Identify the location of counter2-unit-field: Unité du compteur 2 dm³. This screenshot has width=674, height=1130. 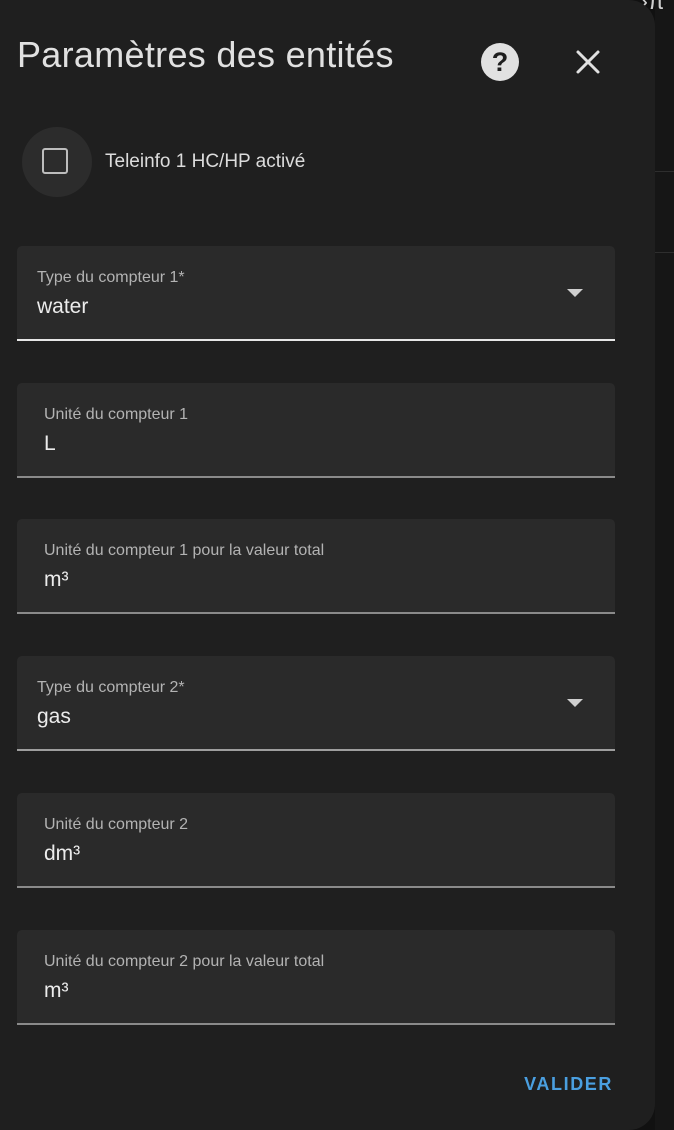
(316, 840).